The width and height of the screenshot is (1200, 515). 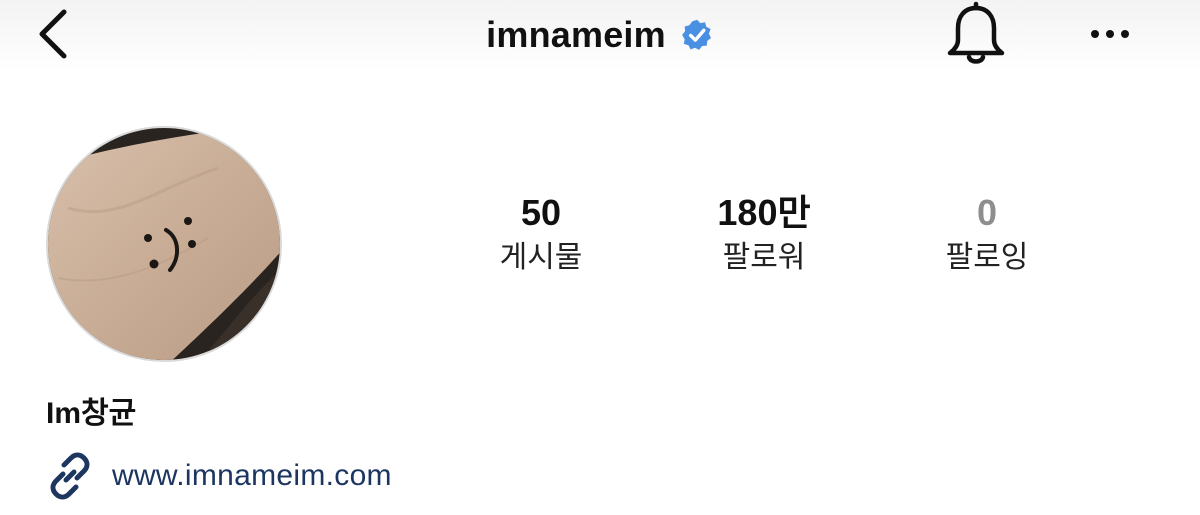 I want to click on website-link-text: www.imnameim.com, so click(x=252, y=475).